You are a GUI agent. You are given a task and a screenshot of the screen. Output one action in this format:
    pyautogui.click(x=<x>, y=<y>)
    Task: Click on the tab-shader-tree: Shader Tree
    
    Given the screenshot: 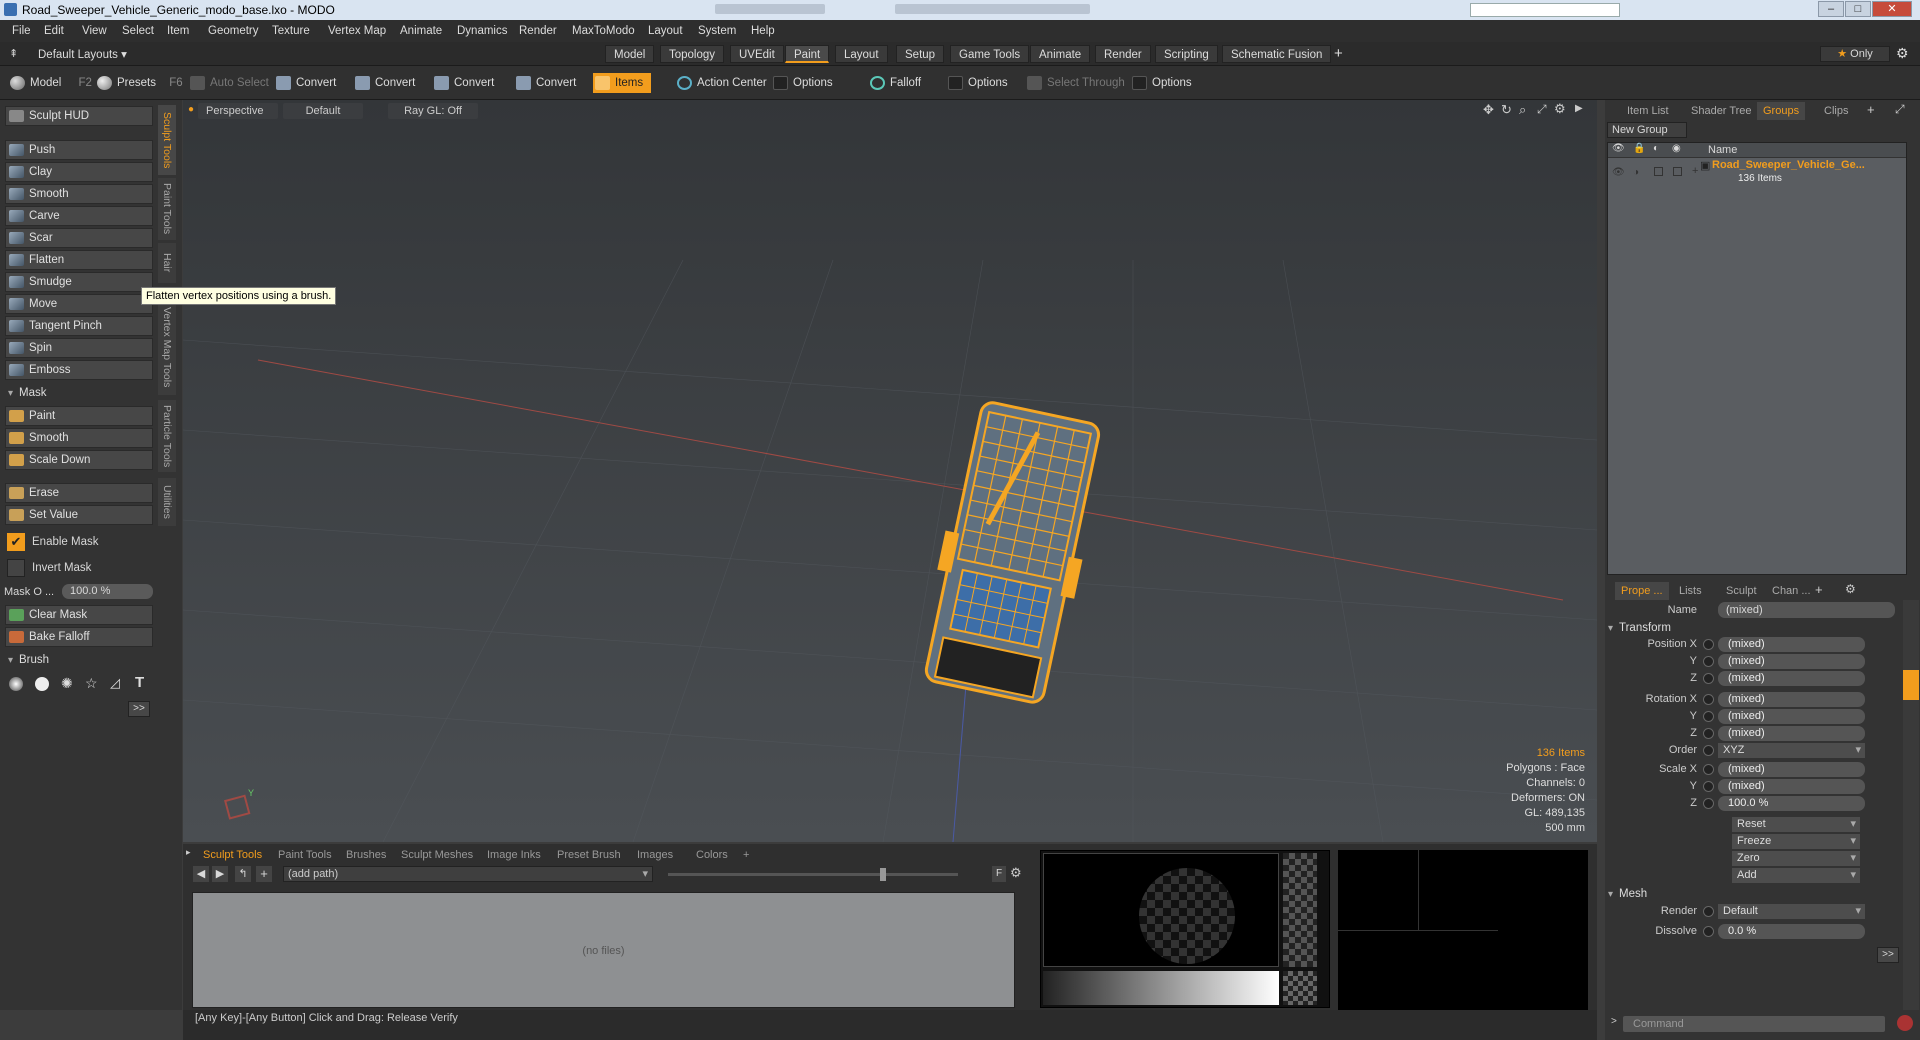 What is the action you would take?
    pyautogui.click(x=1721, y=111)
    